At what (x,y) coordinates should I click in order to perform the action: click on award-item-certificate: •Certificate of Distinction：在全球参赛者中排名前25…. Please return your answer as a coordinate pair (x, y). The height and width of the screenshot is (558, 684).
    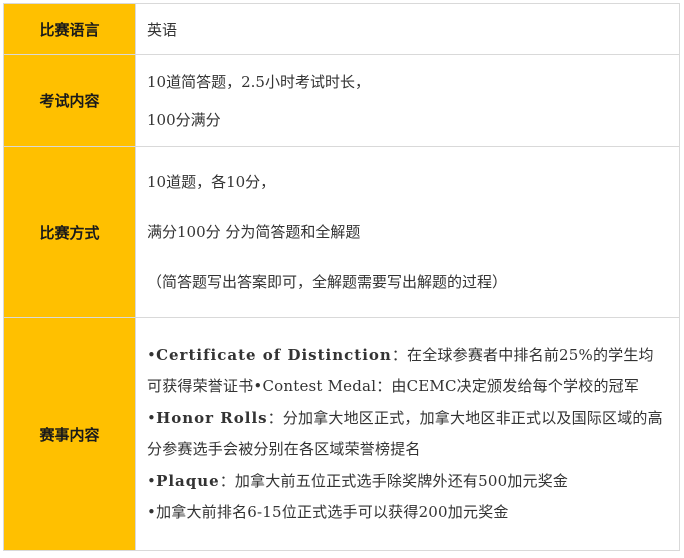
    Looking at the image, I should click on (407, 371).